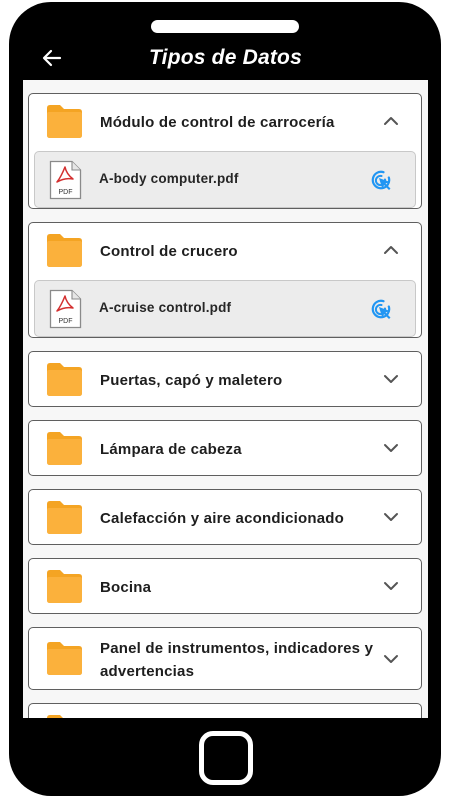 This screenshot has width=450, height=800. I want to click on home-button, so click(226, 758).